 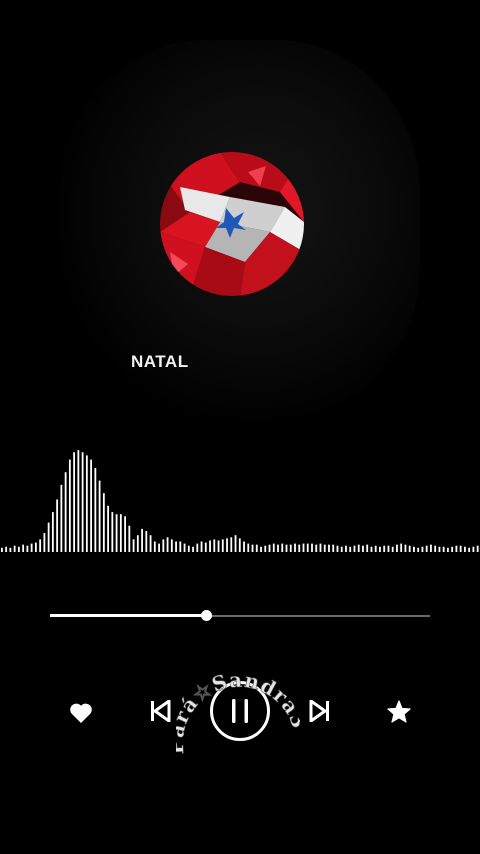 I want to click on para-flag-art, so click(x=232, y=224).